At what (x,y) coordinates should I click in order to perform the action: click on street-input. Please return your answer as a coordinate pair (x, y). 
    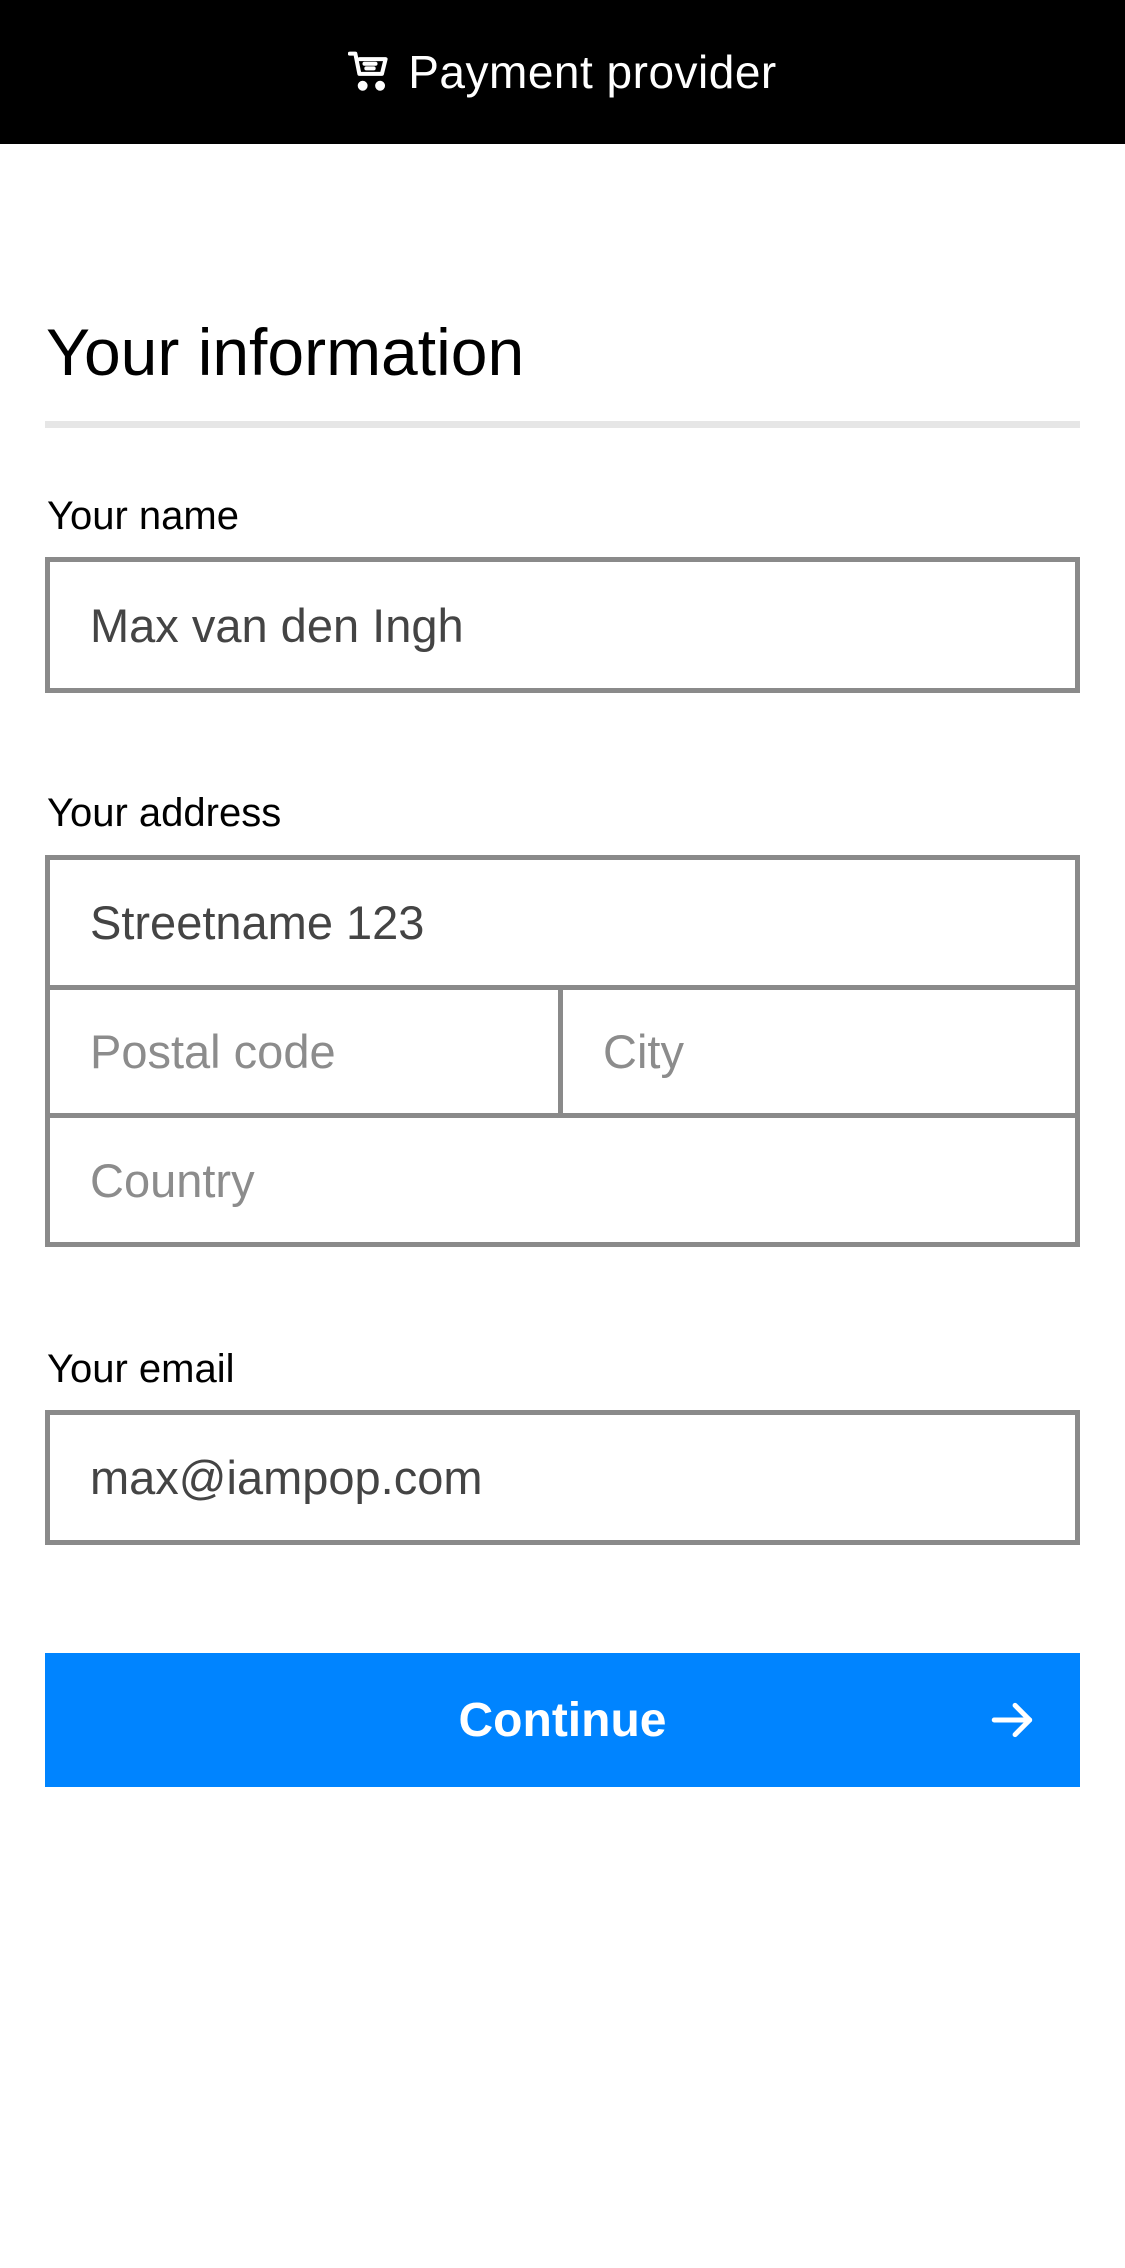
    Looking at the image, I should click on (562, 922).